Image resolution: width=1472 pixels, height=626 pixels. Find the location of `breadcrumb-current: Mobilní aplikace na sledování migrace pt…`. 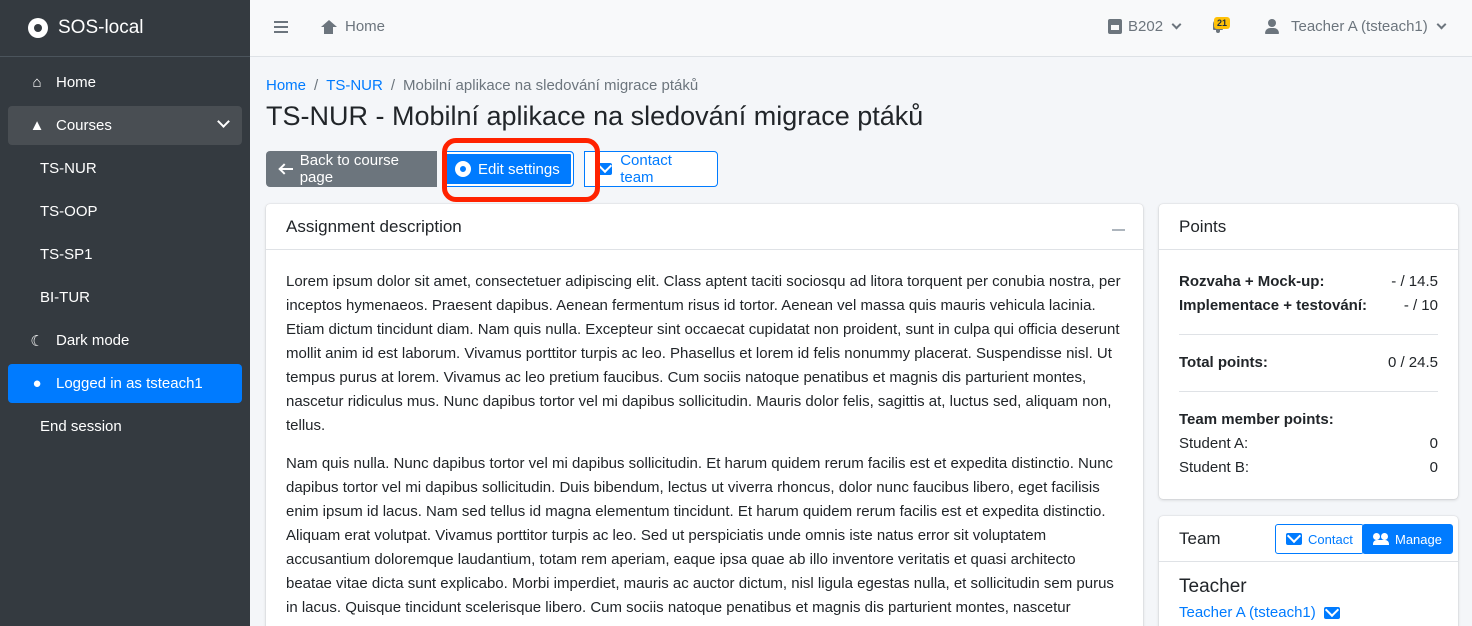

breadcrumb-current: Mobilní aplikace na sledování migrace pt… is located at coordinates (551, 85).